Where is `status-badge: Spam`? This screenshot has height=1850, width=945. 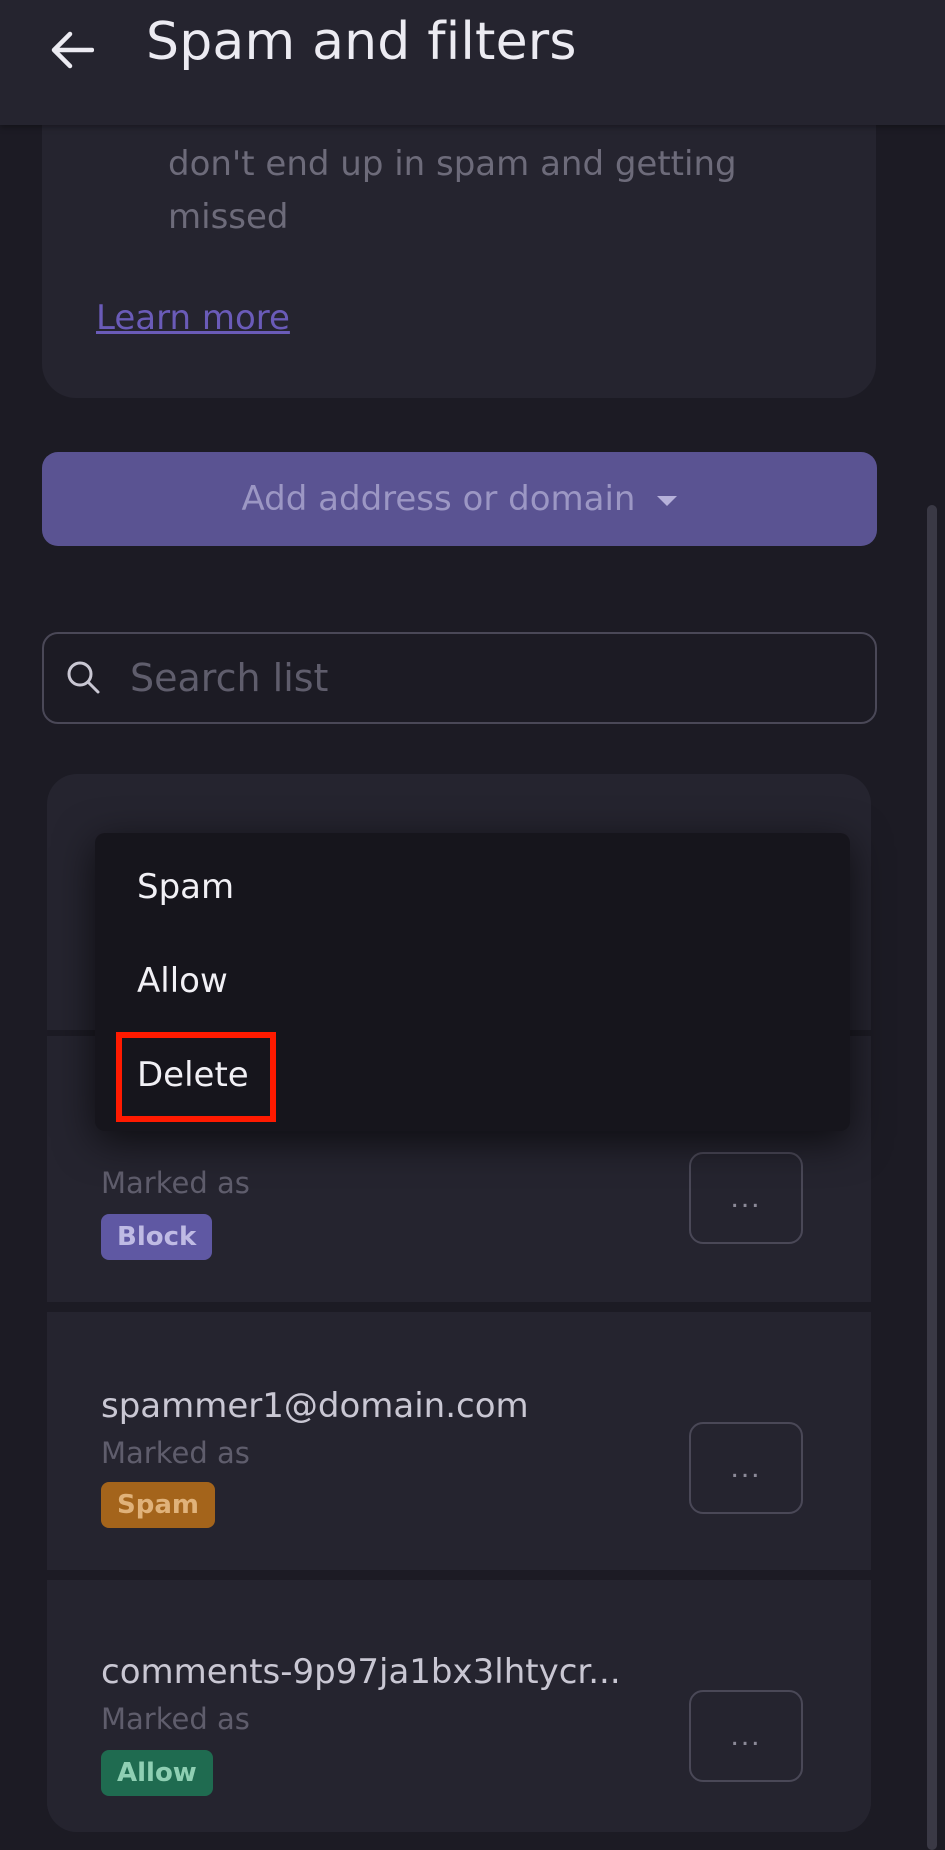 status-badge: Spam is located at coordinates (158, 1505).